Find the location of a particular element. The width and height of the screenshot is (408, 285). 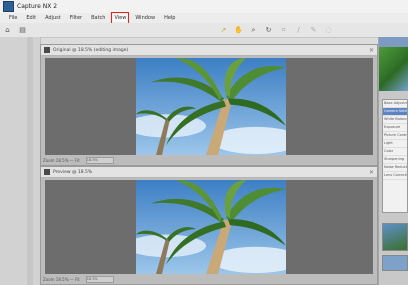

rotate-tool-icon: ↻ is located at coordinates (268, 30).